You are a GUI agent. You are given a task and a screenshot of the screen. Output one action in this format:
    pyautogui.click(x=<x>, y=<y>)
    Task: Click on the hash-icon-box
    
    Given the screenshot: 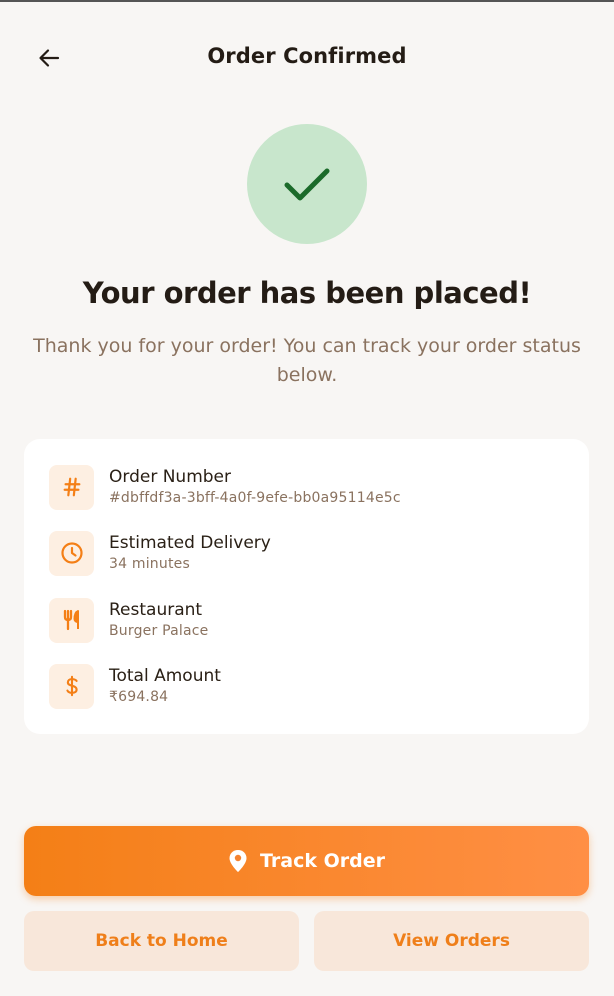 What is the action you would take?
    pyautogui.click(x=71, y=487)
    